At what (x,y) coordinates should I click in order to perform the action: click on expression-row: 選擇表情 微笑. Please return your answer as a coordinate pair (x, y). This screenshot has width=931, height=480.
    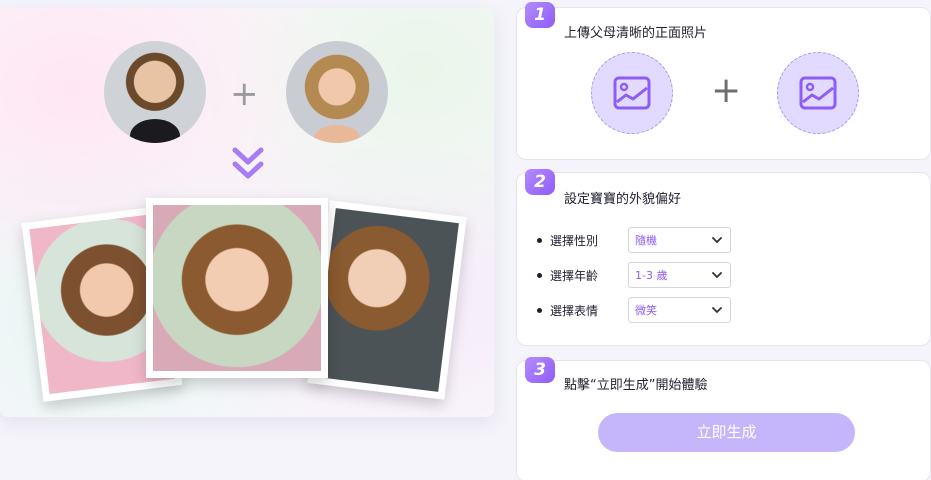
    Looking at the image, I should click on (634, 310).